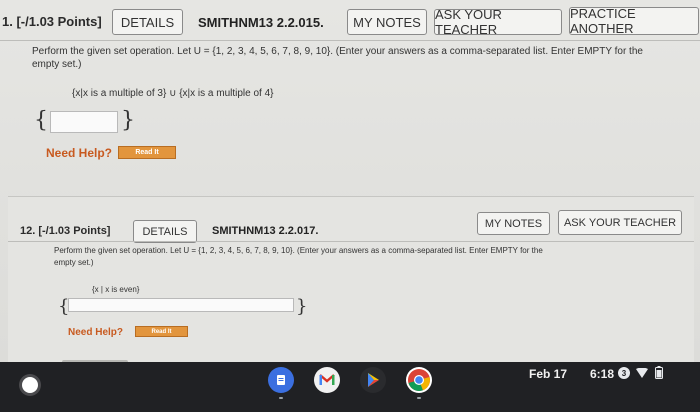 This screenshot has width=700, height=412. What do you see at coordinates (65, 231) in the screenshot?
I see `question-12-number: 12. [-/1.03 Points]` at bounding box center [65, 231].